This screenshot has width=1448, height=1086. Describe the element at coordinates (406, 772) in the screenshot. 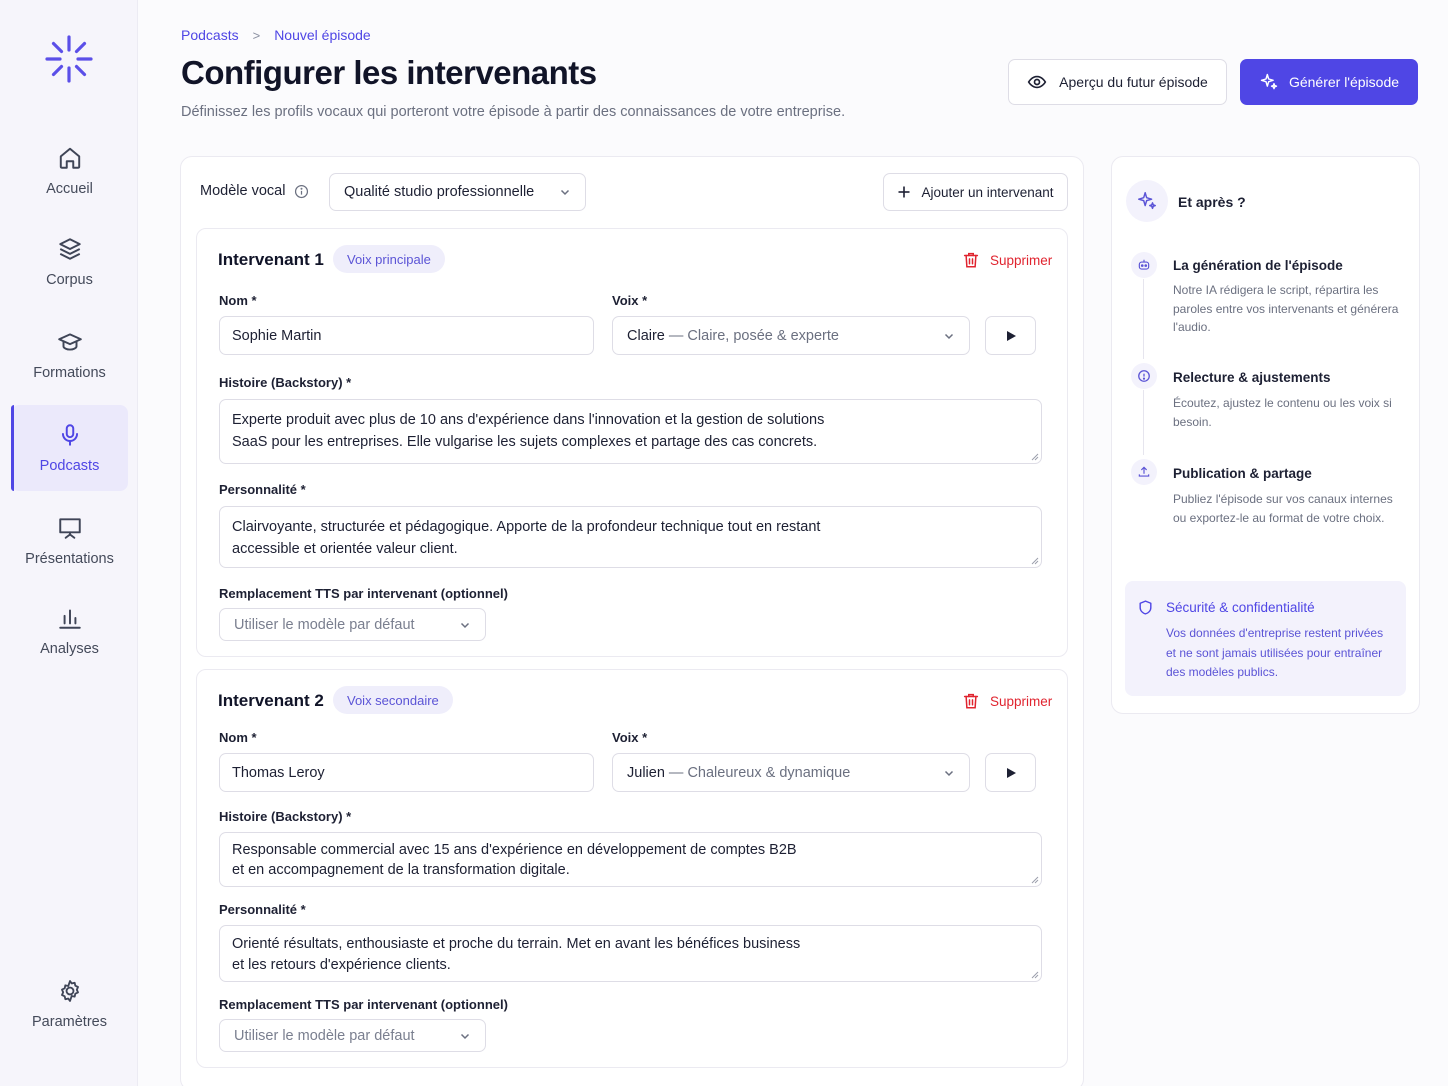

I see `name-input: Thomas Leroy` at that location.